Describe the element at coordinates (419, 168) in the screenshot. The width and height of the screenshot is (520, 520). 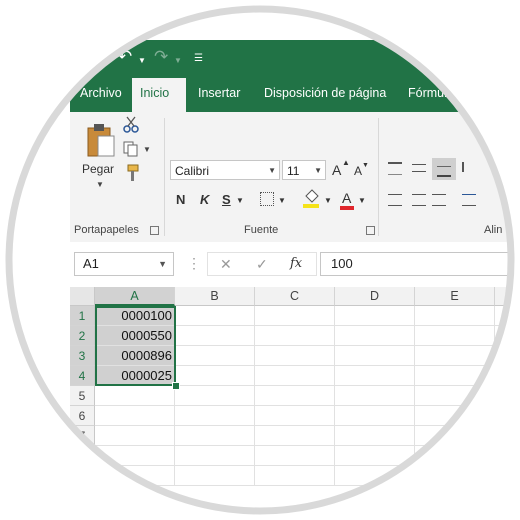
I see `align-middle-icon` at that location.